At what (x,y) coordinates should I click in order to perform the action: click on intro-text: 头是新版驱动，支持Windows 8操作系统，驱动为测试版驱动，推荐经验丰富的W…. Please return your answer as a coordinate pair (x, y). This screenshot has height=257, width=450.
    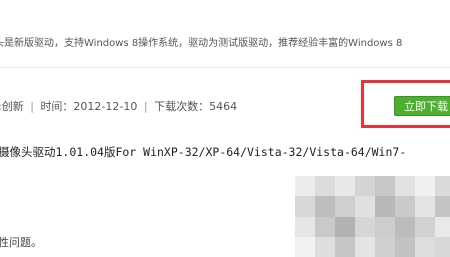
    Looking at the image, I should click on (201, 43).